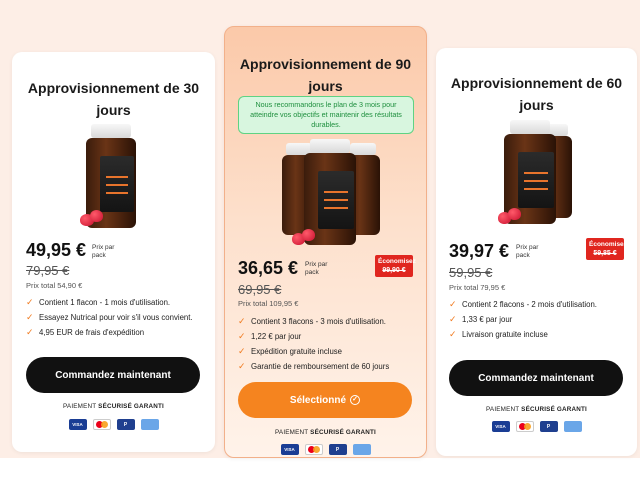 The height and width of the screenshot is (480, 640). What do you see at coordinates (325, 400) in the screenshot?
I see `selected-button: Sélectionné ✓` at bounding box center [325, 400].